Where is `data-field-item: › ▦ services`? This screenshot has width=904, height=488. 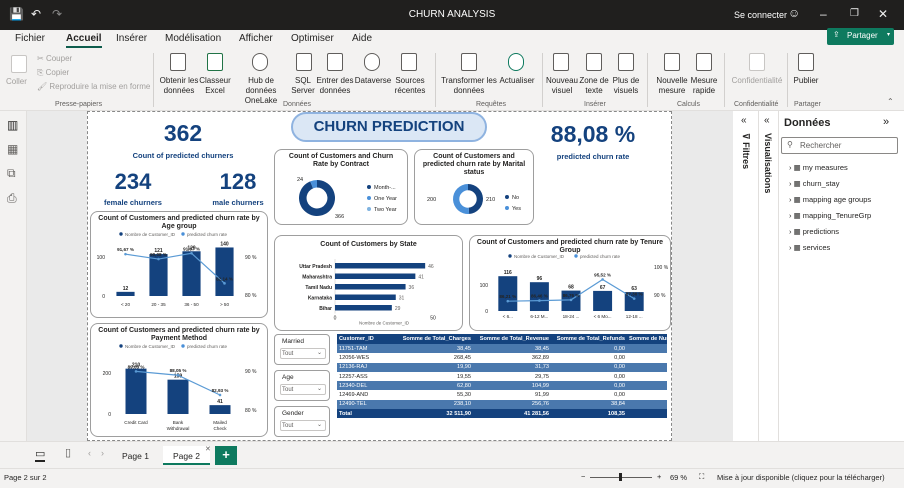 data-field-item: › ▦ services is located at coordinates (809, 247).